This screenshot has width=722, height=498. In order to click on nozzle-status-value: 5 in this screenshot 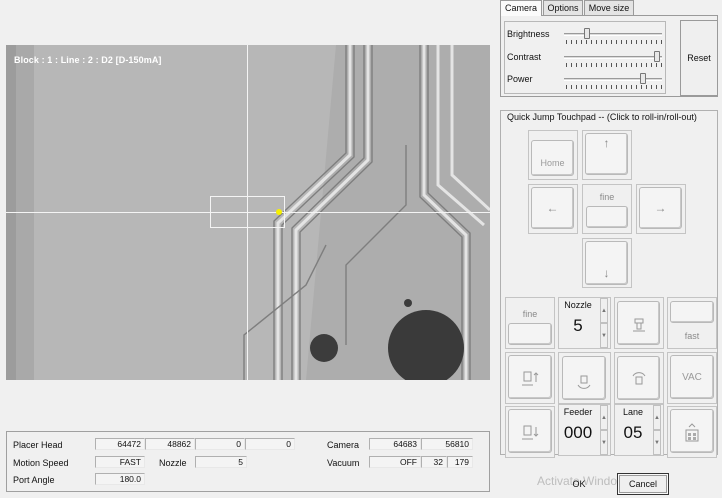, I will do `click(221, 462)`.